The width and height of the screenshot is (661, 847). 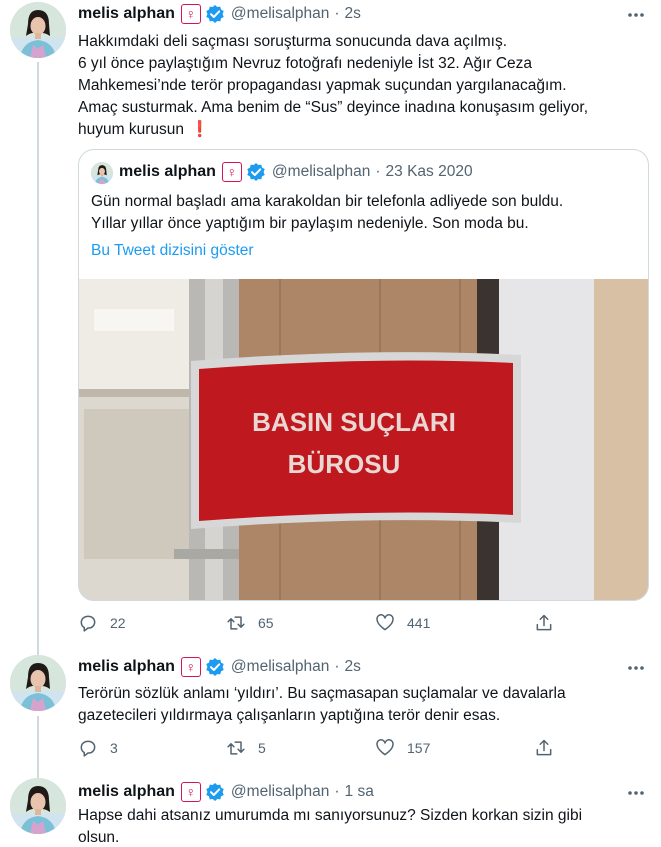 What do you see at coordinates (419, 623) in the screenshot?
I see `like-count: 441` at bounding box center [419, 623].